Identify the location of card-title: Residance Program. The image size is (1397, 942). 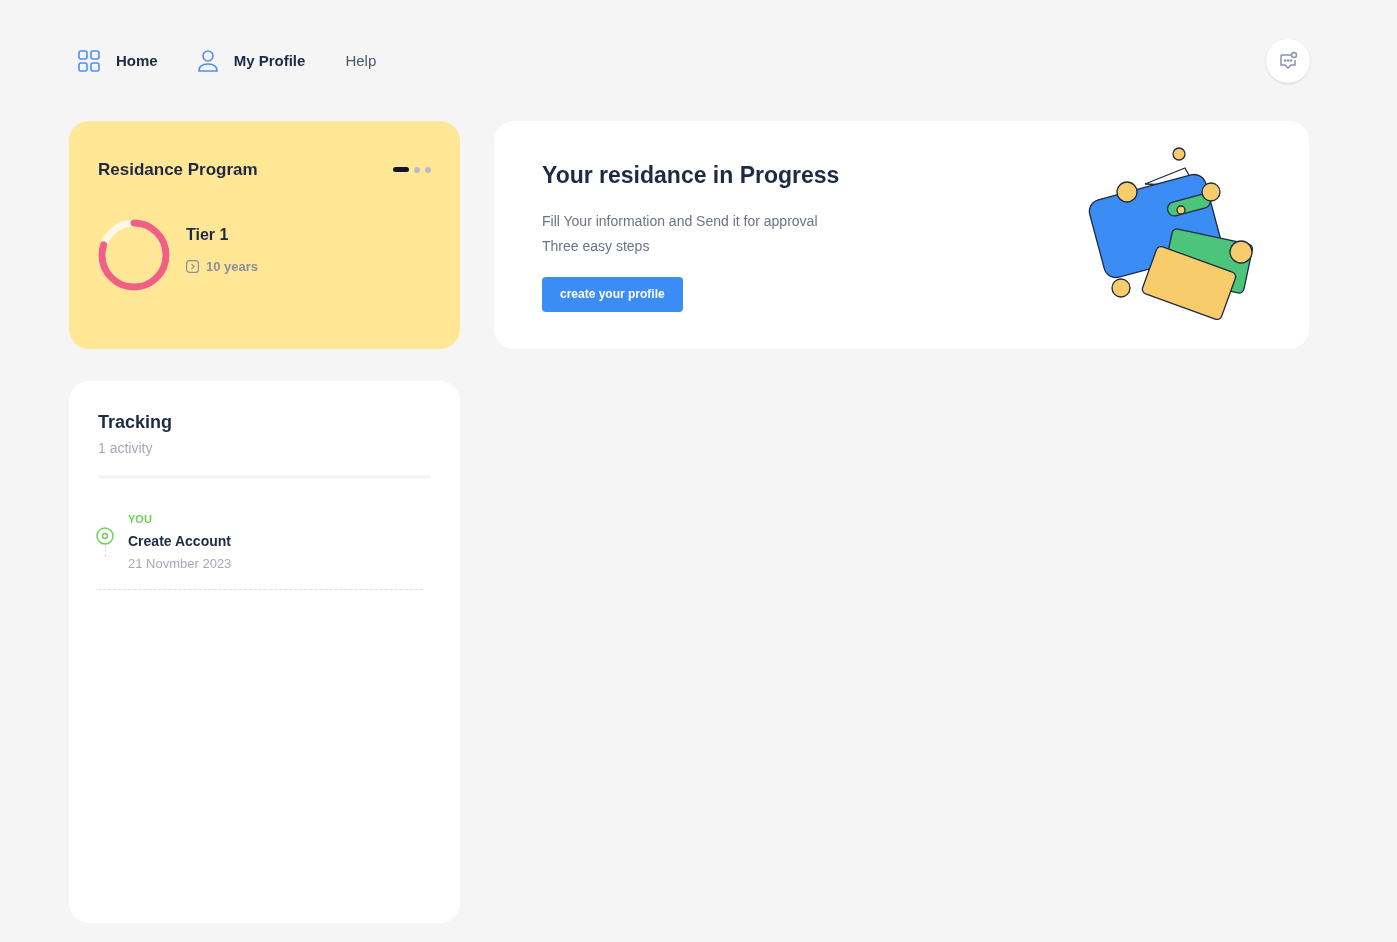
(178, 170).